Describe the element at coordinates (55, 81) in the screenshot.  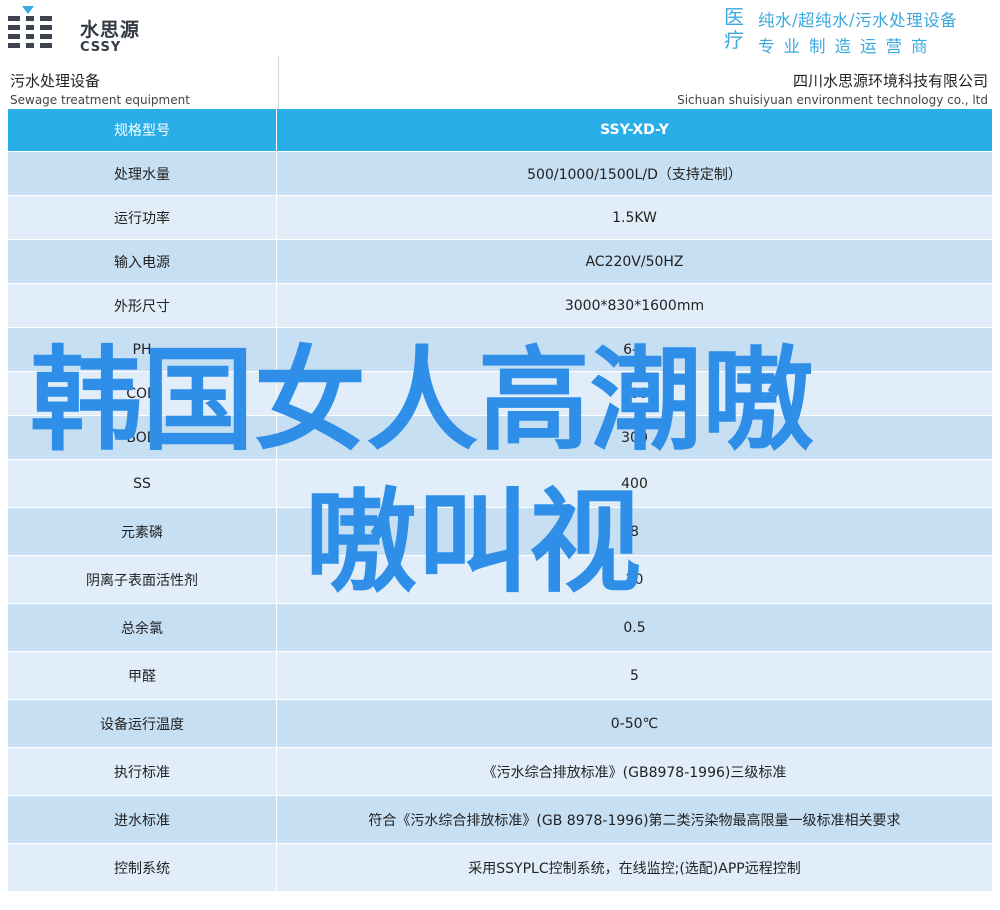
I see `product-category-cn: 污水处理设备` at that location.